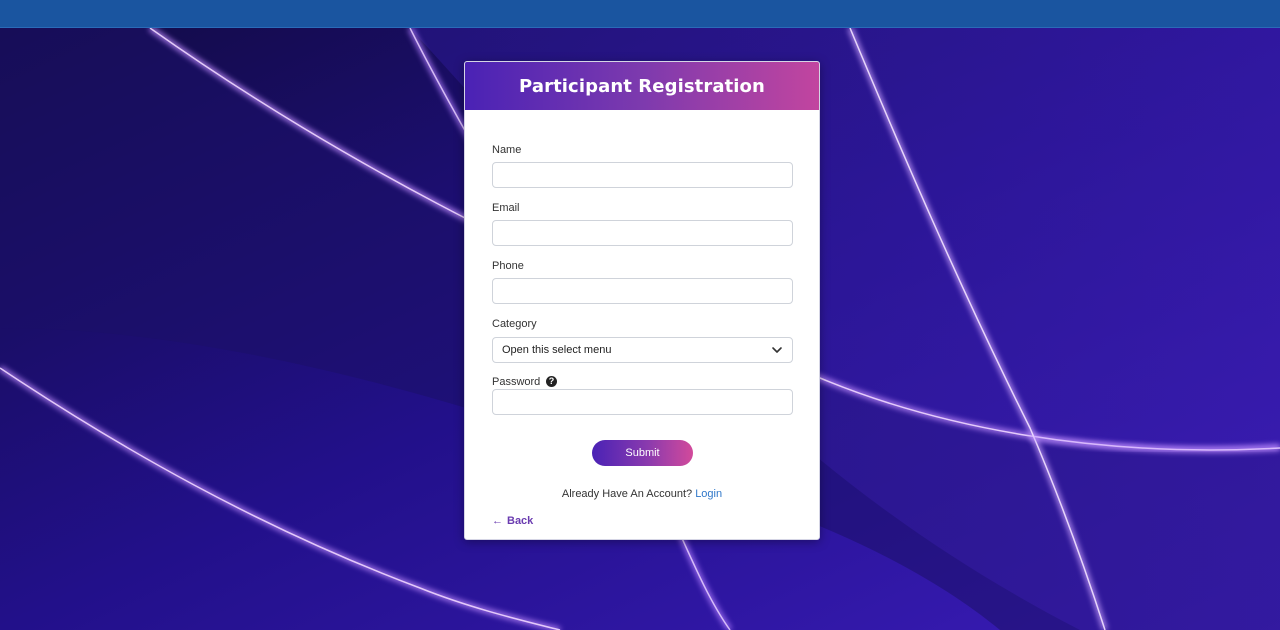 This screenshot has height=630, width=1280. I want to click on name-label: Name, so click(507, 150).